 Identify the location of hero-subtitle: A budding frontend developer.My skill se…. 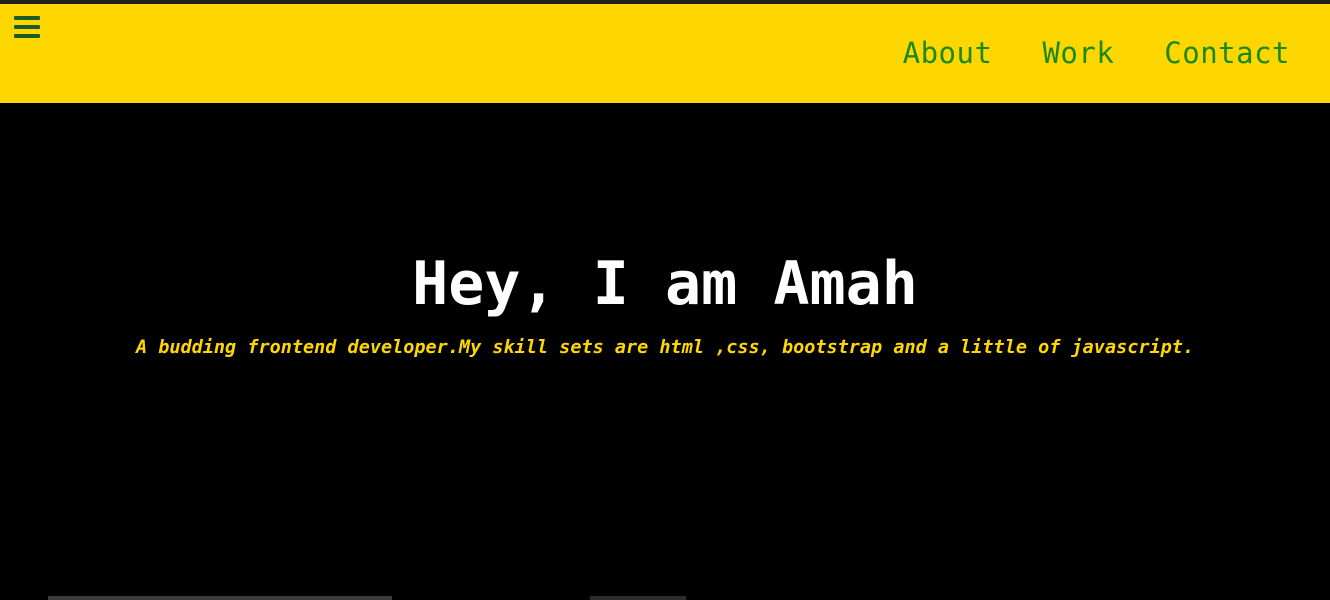
(665, 347).